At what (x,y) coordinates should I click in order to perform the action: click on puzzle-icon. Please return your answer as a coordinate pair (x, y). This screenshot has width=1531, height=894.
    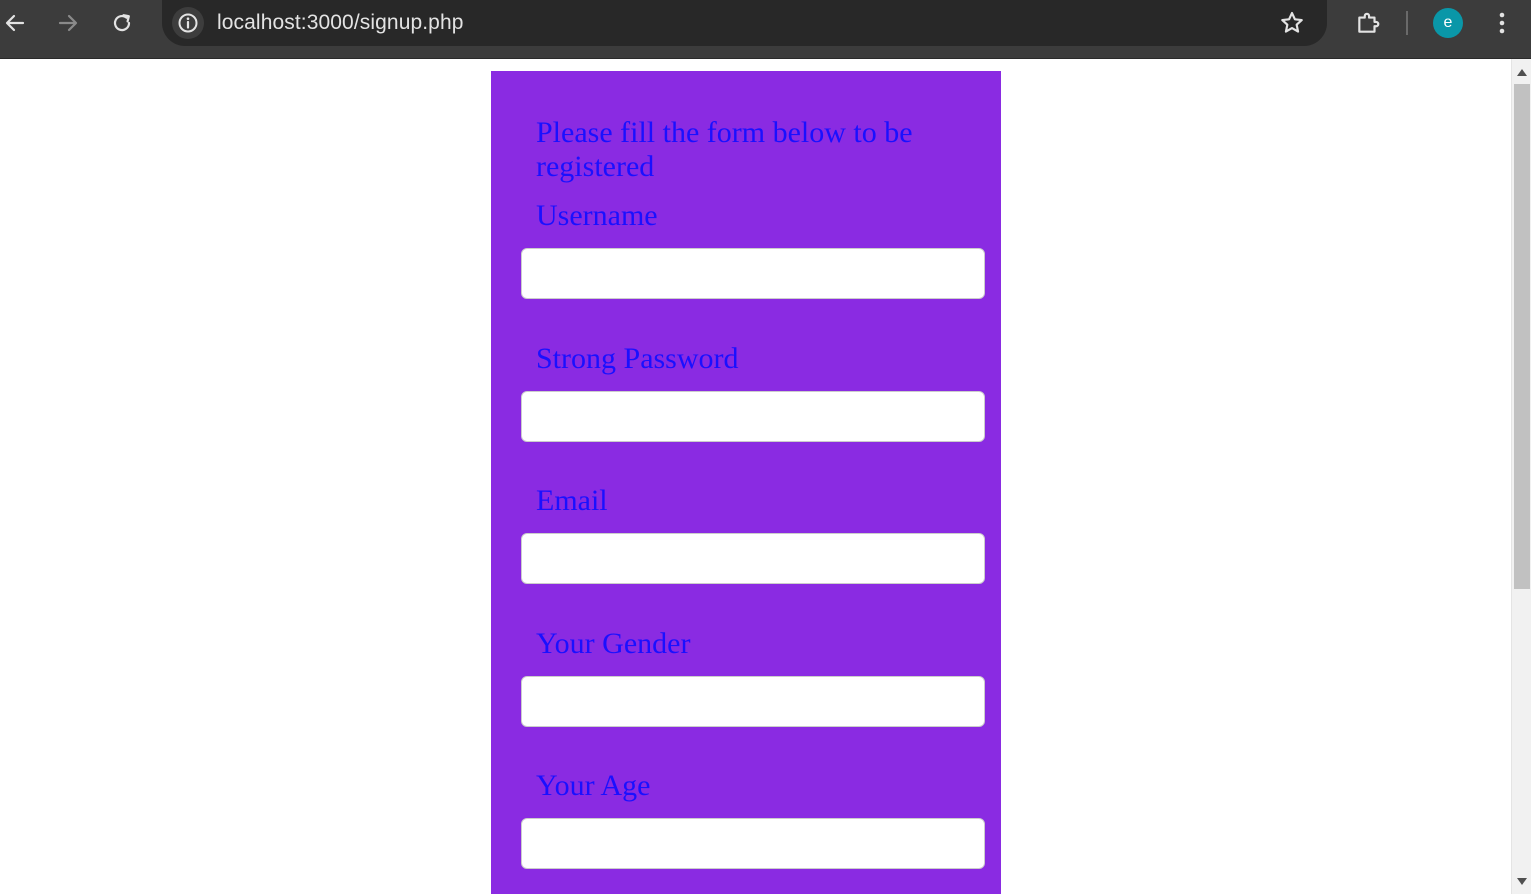
    Looking at the image, I should click on (1369, 22).